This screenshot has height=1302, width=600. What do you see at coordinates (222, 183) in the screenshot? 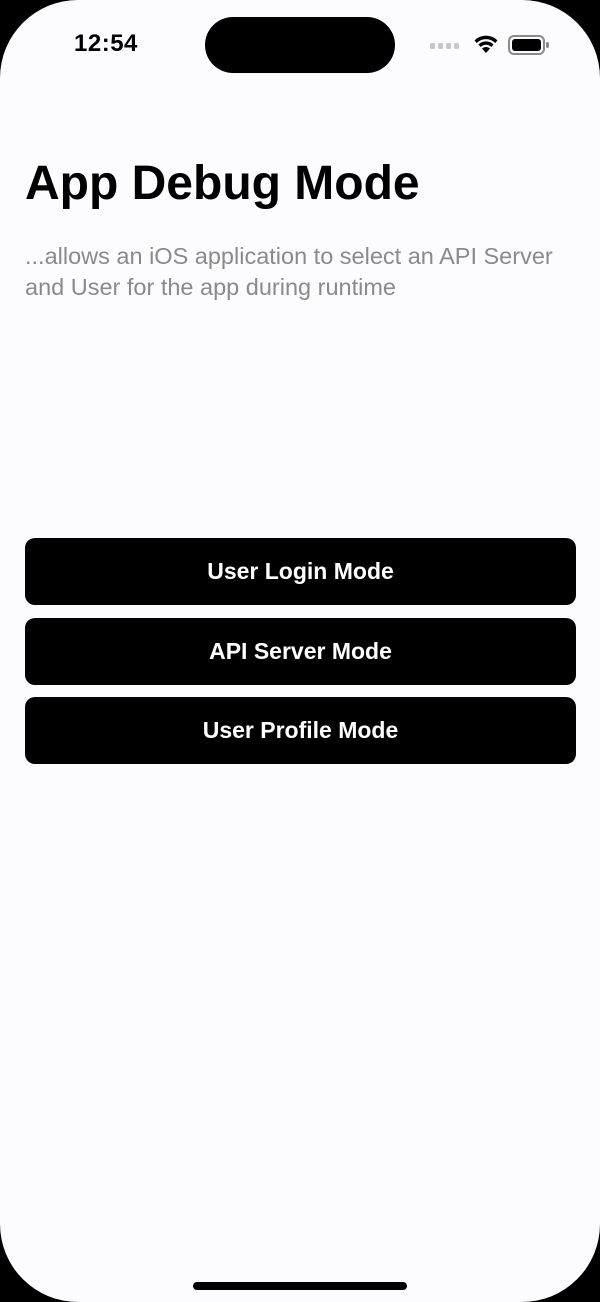
I see `page-title: App Debug Mode` at bounding box center [222, 183].